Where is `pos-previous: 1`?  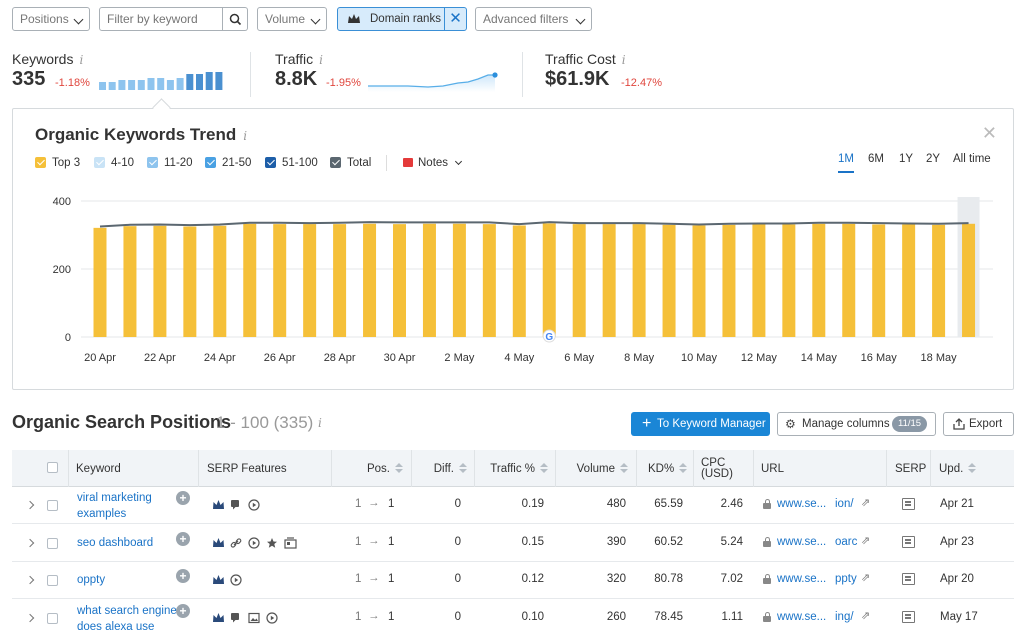 pos-previous: 1 is located at coordinates (358, 617).